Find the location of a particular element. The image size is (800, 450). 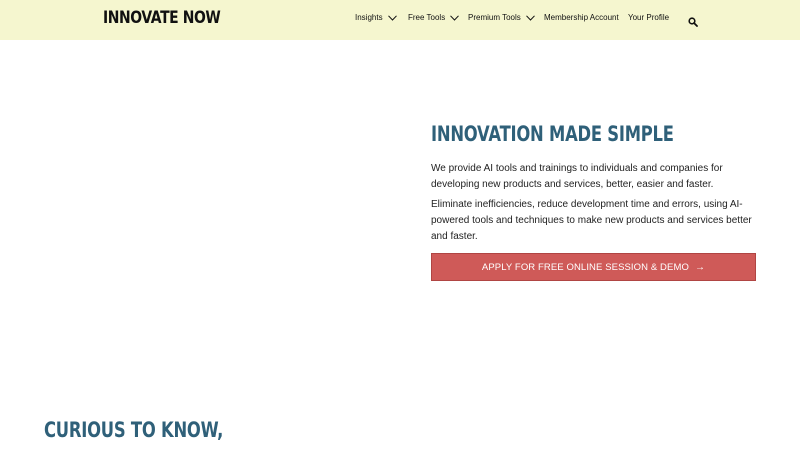

arrow-right-icon: → is located at coordinates (700, 267).